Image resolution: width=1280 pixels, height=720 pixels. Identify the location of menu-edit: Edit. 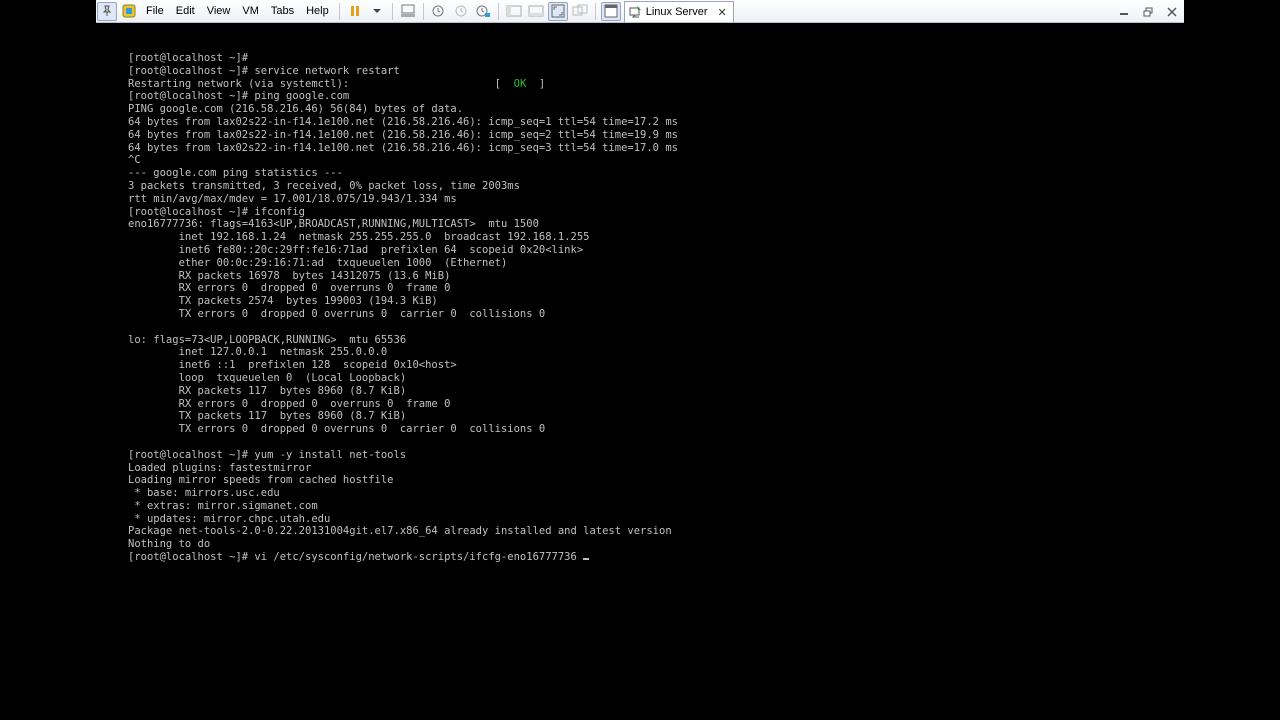
(185, 11).